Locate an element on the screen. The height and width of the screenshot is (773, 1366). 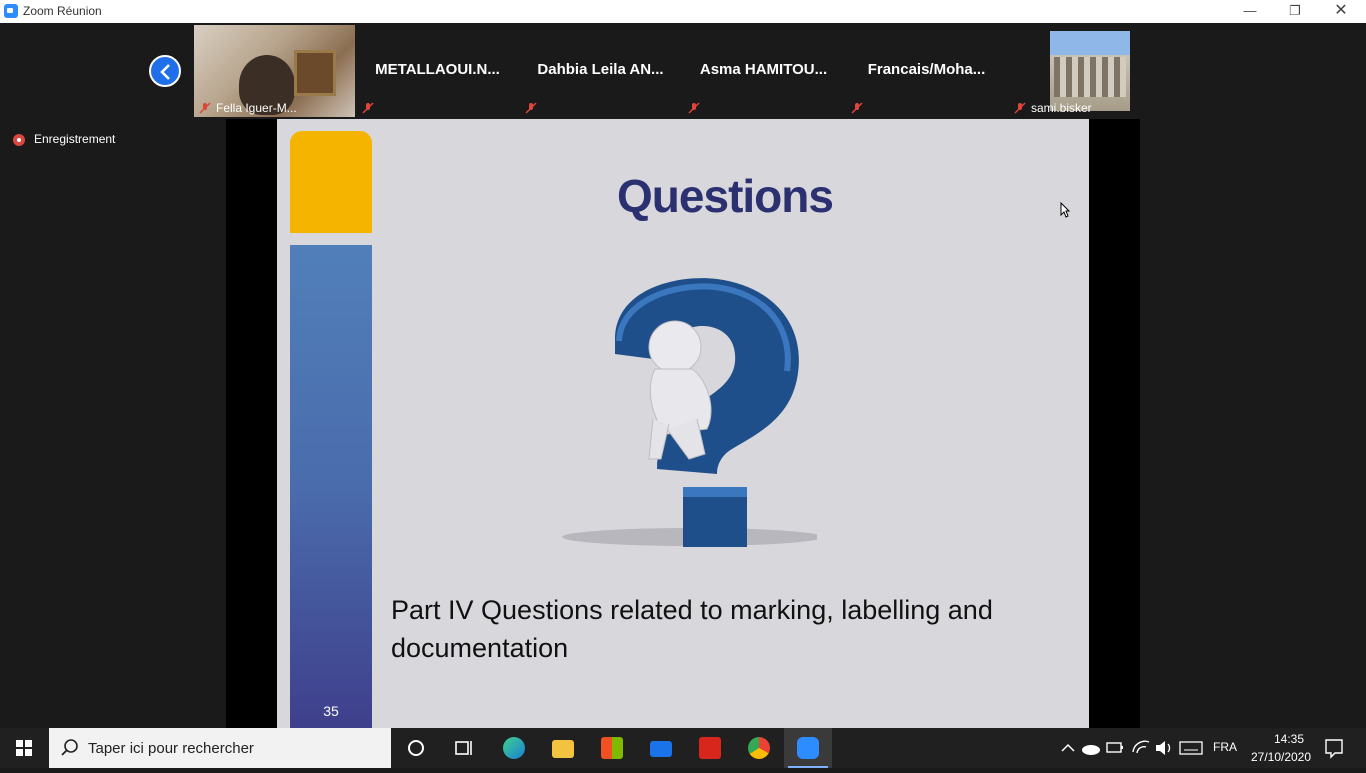
chrome-icon is located at coordinates (759, 748).